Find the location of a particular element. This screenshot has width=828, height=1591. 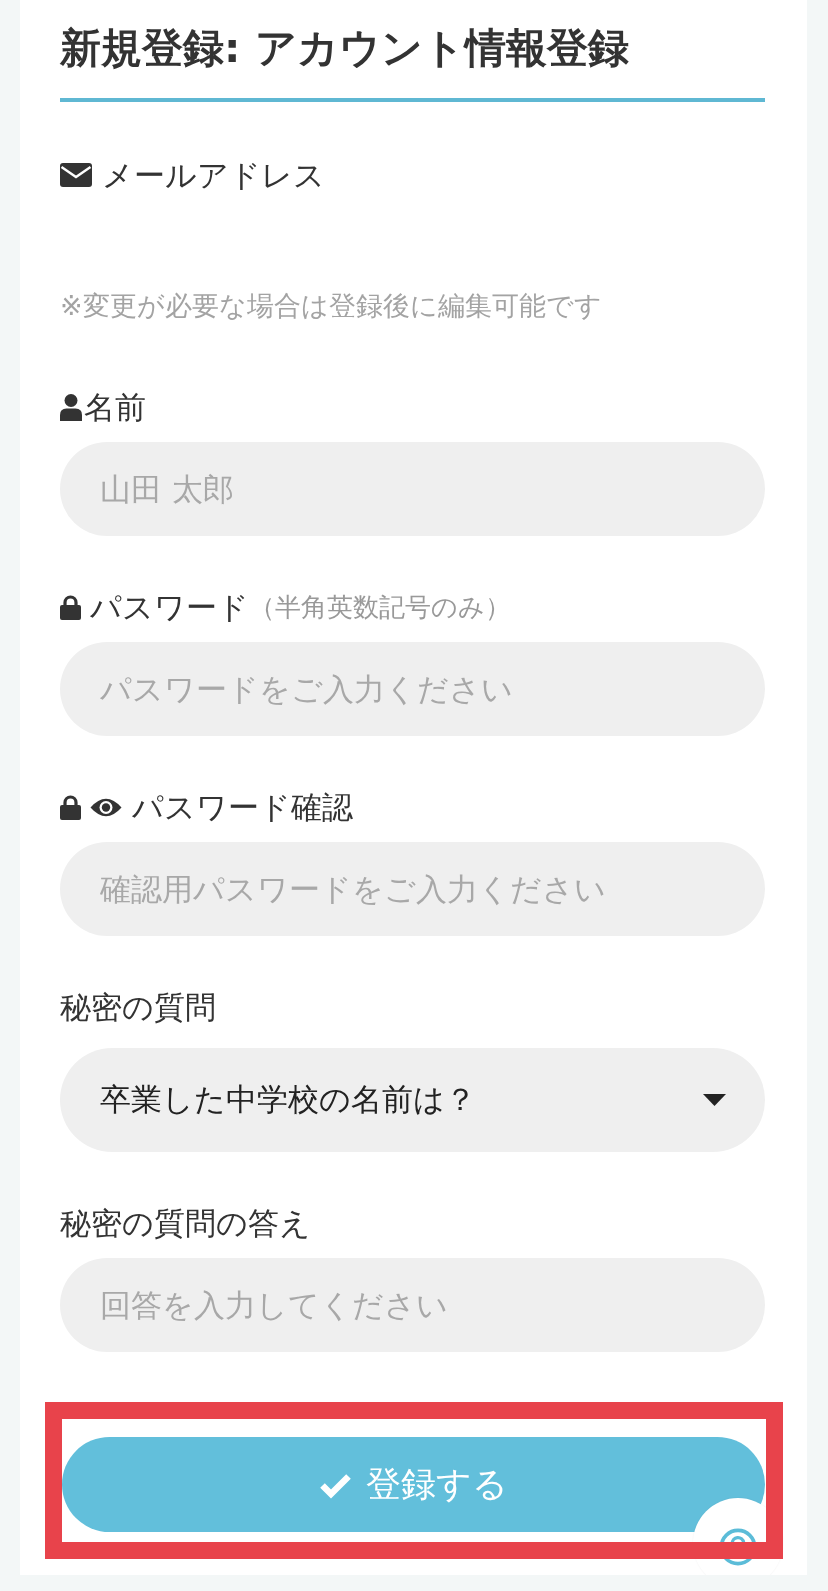

confirm-password-input: 確認用パスワードをご入力ください is located at coordinates (412, 889).